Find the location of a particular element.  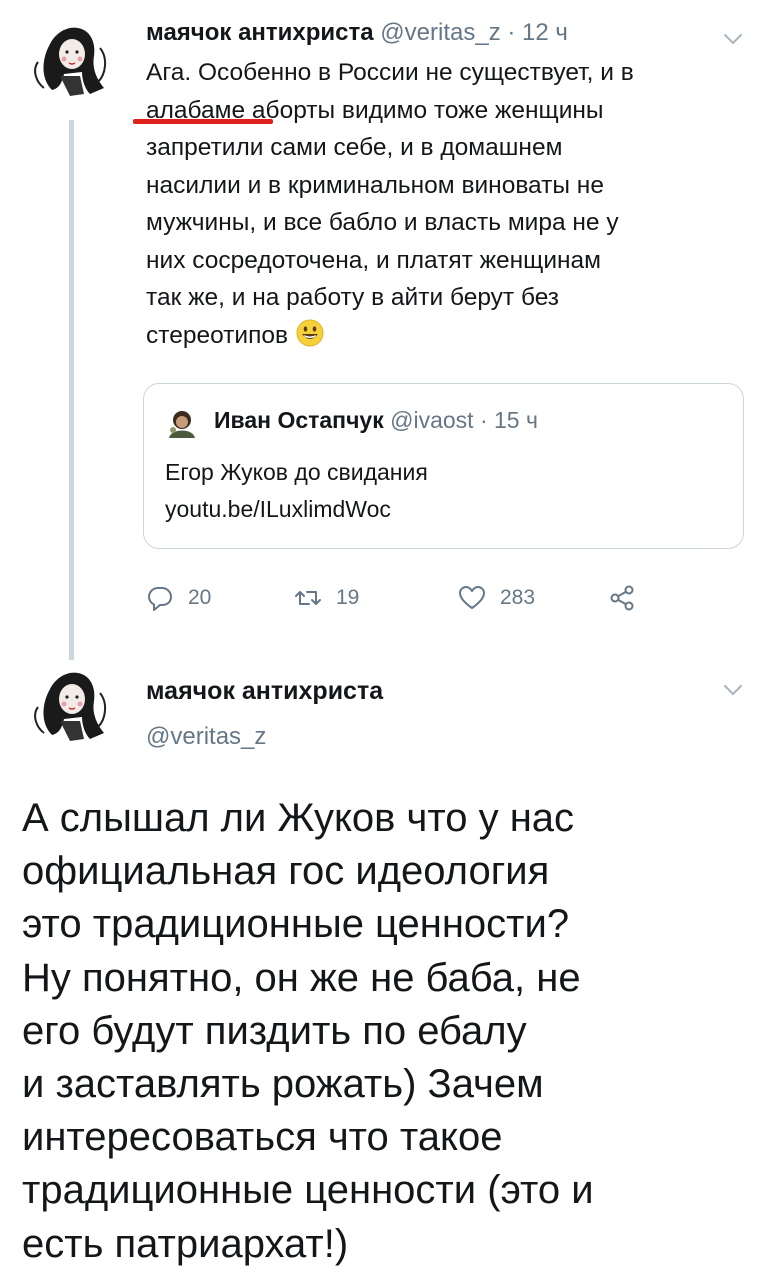

thread-connector-line is located at coordinates (71, 390).